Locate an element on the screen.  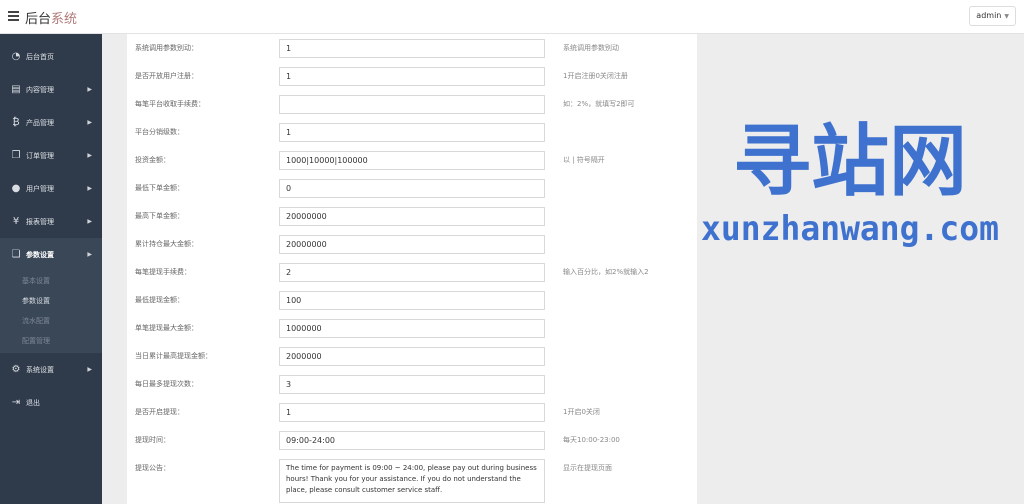
form-row-withdraw-enabled: 是否开启提现： 1 1开启0关闭 is located at coordinates (412, 412).